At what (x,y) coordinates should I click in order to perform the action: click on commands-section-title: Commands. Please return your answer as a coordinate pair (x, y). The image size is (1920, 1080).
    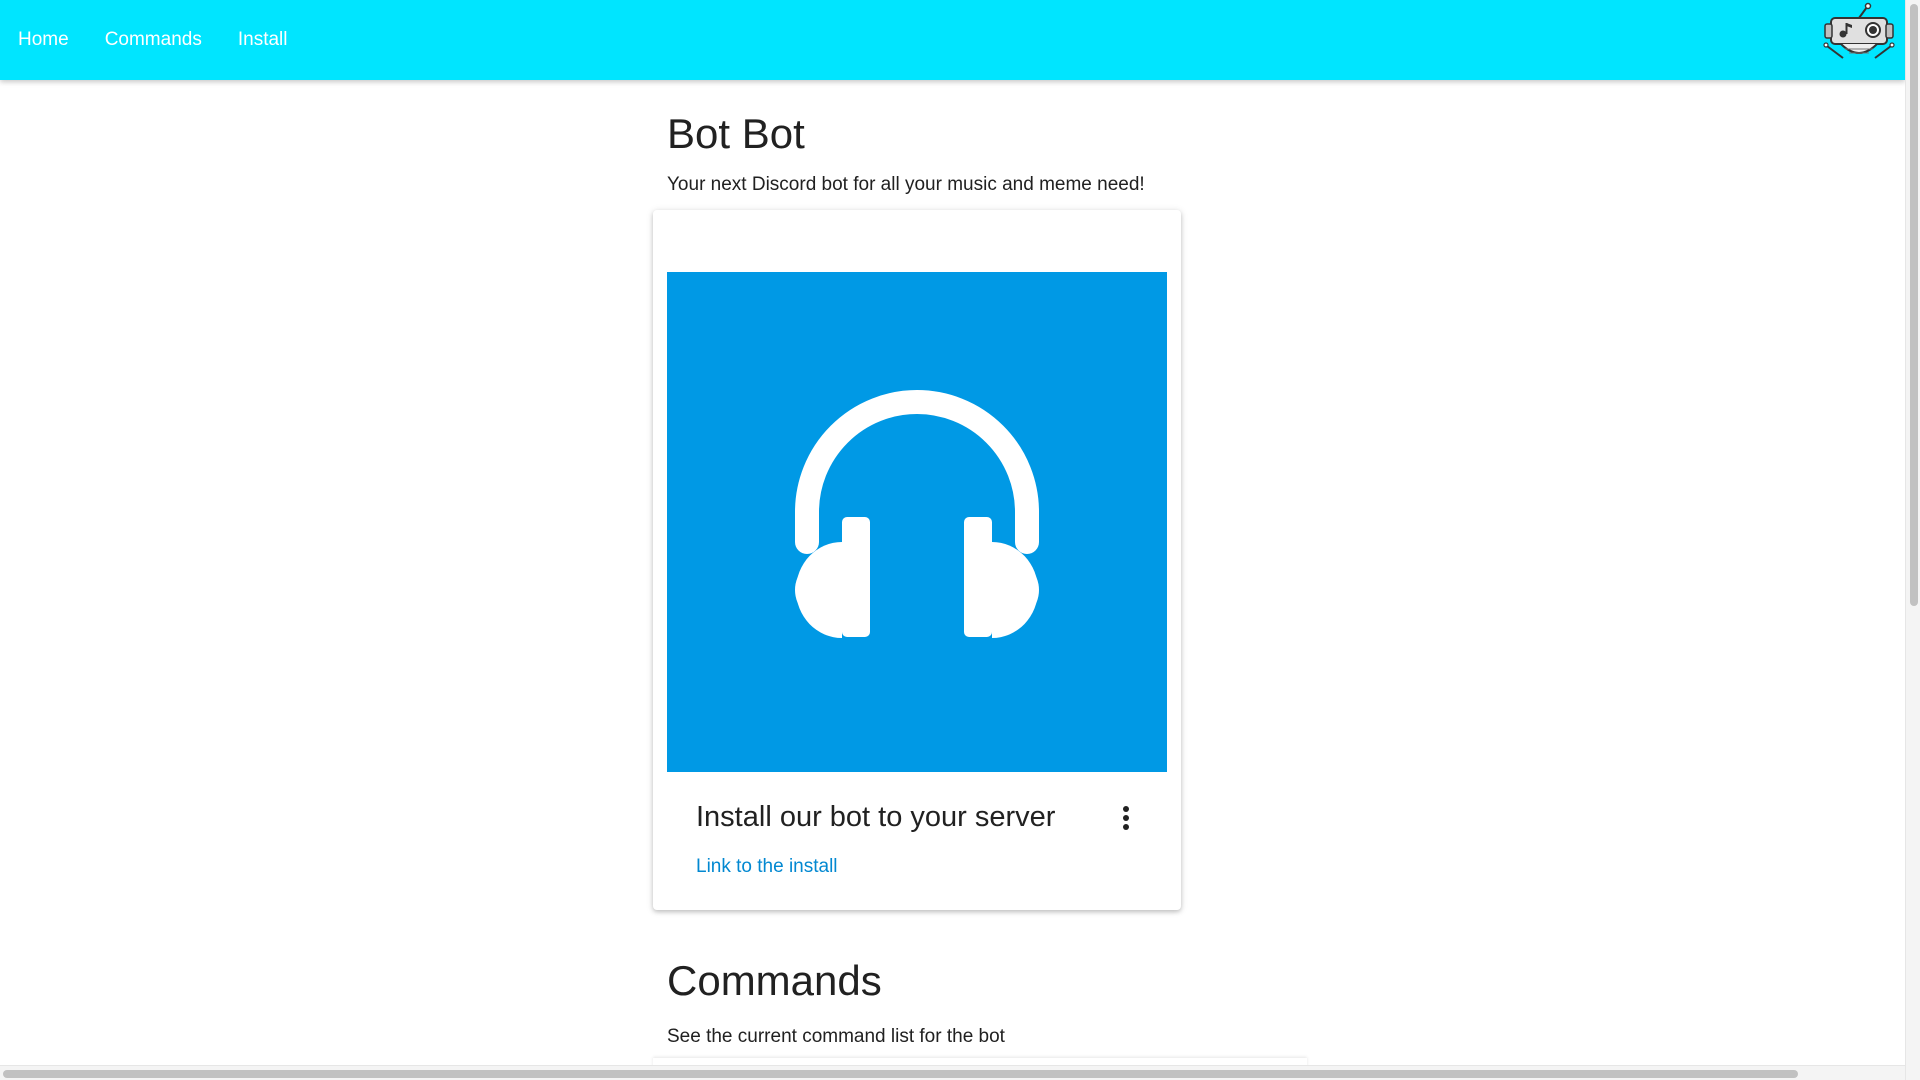
    Looking at the image, I should click on (774, 980).